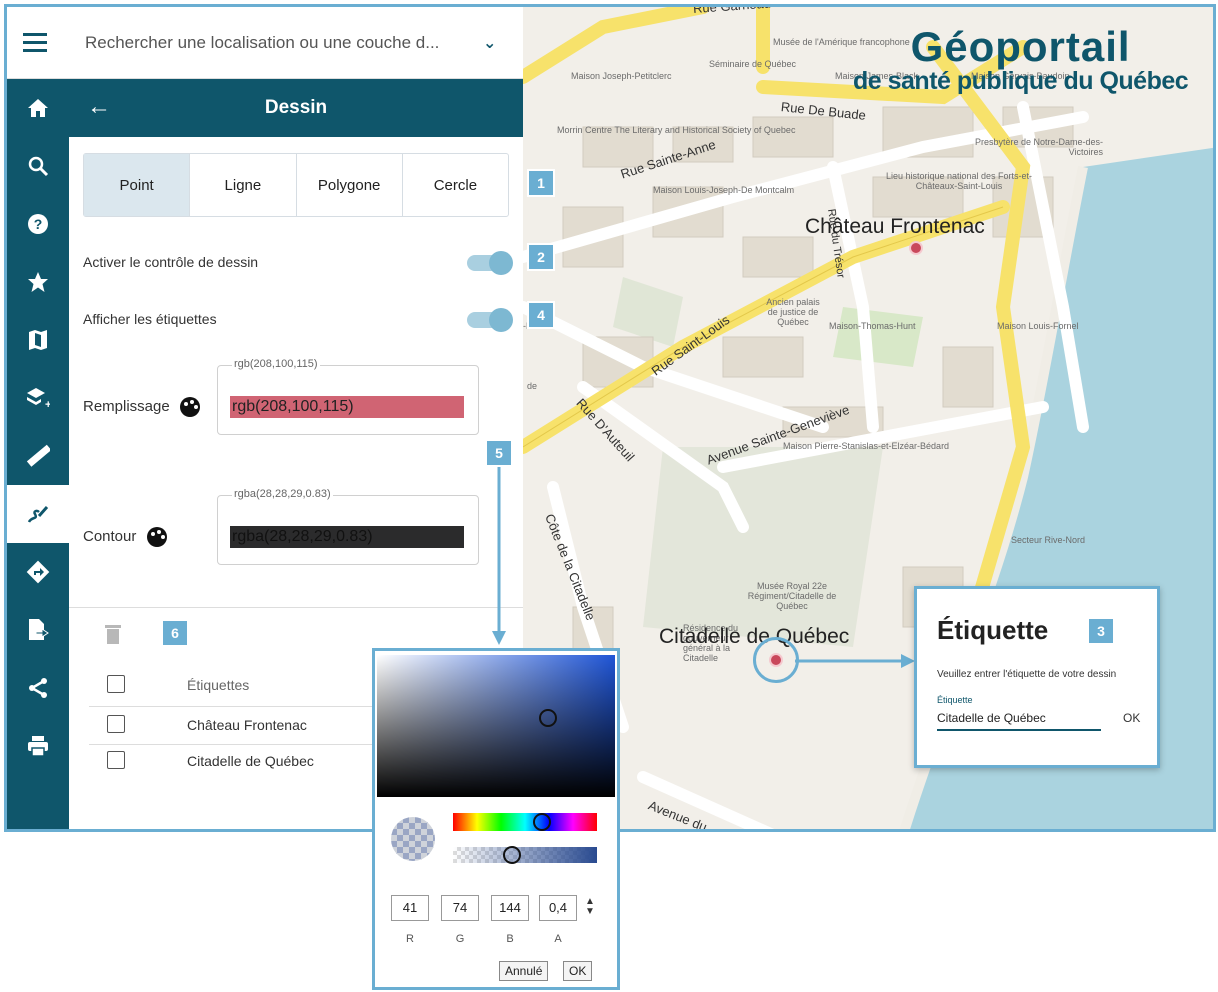 Image resolution: width=1218 pixels, height=992 pixels. What do you see at coordinates (218, 685) in the screenshot?
I see `list-header: Étiquettes` at bounding box center [218, 685].